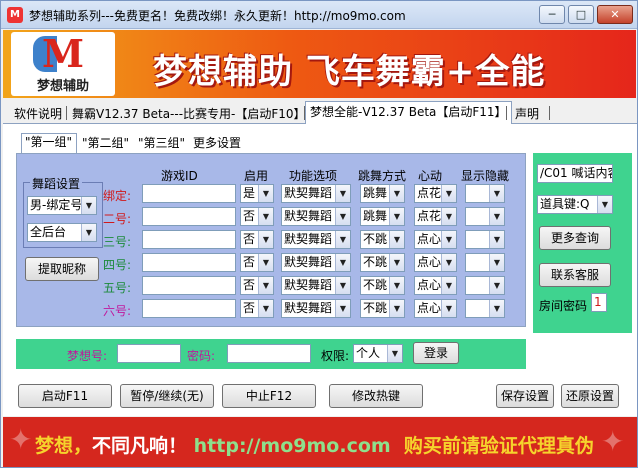  What do you see at coordinates (575, 173) in the screenshot?
I see `chat-input: /C01 喊话内容` at bounding box center [575, 173].